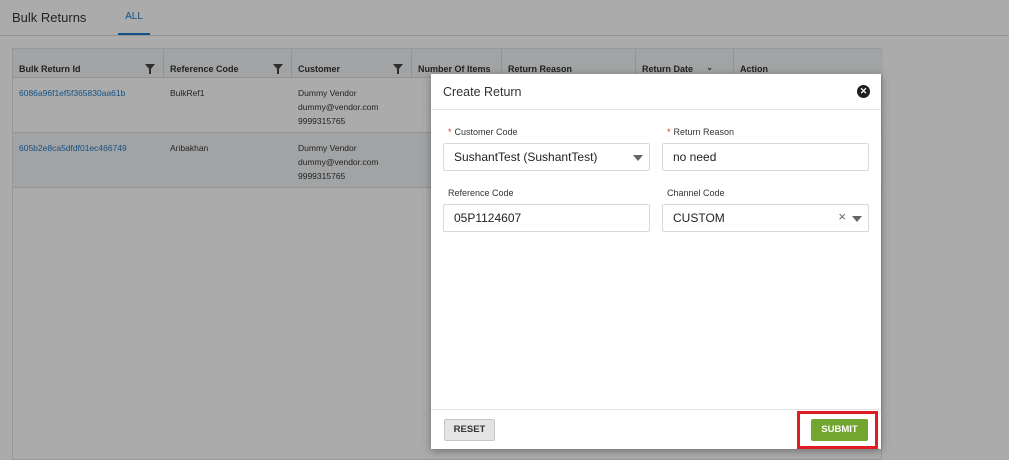  What do you see at coordinates (486, 132) in the screenshot?
I see `customer-code-label-text: Customer Code` at bounding box center [486, 132].